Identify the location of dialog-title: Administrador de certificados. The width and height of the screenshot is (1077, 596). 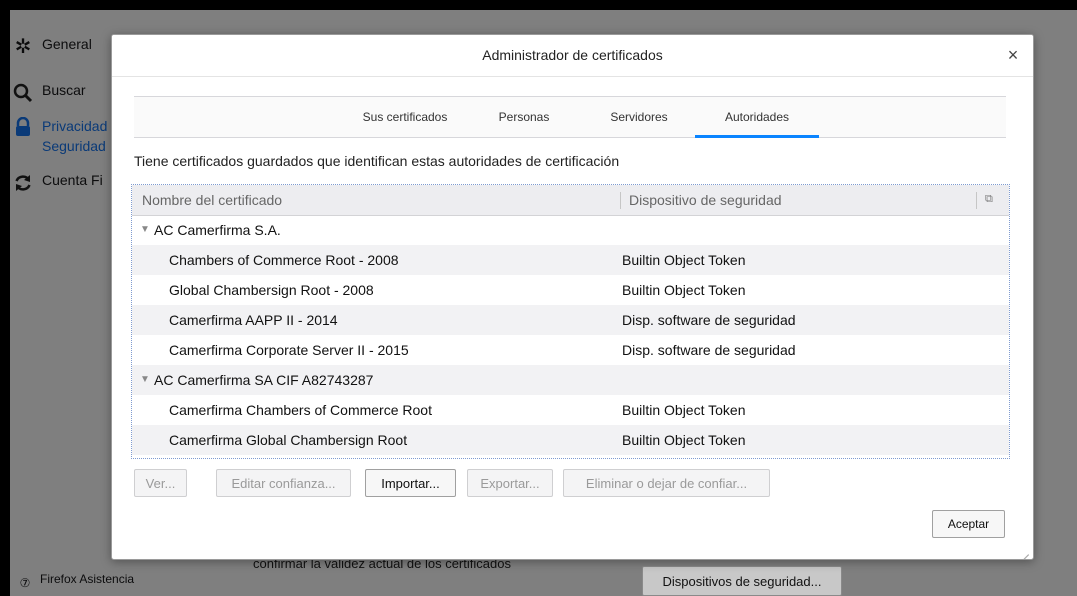
(572, 56).